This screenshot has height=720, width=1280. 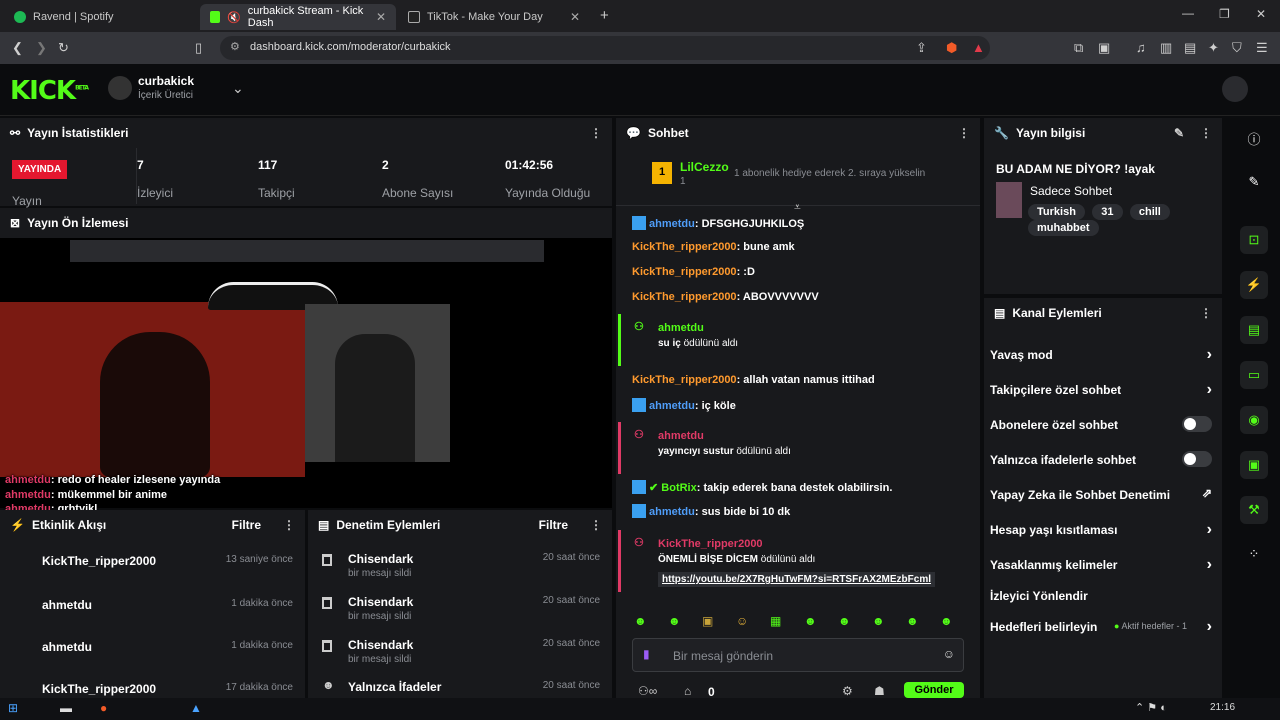 I want to click on tools-icon: ⚒, so click(x=1254, y=510).